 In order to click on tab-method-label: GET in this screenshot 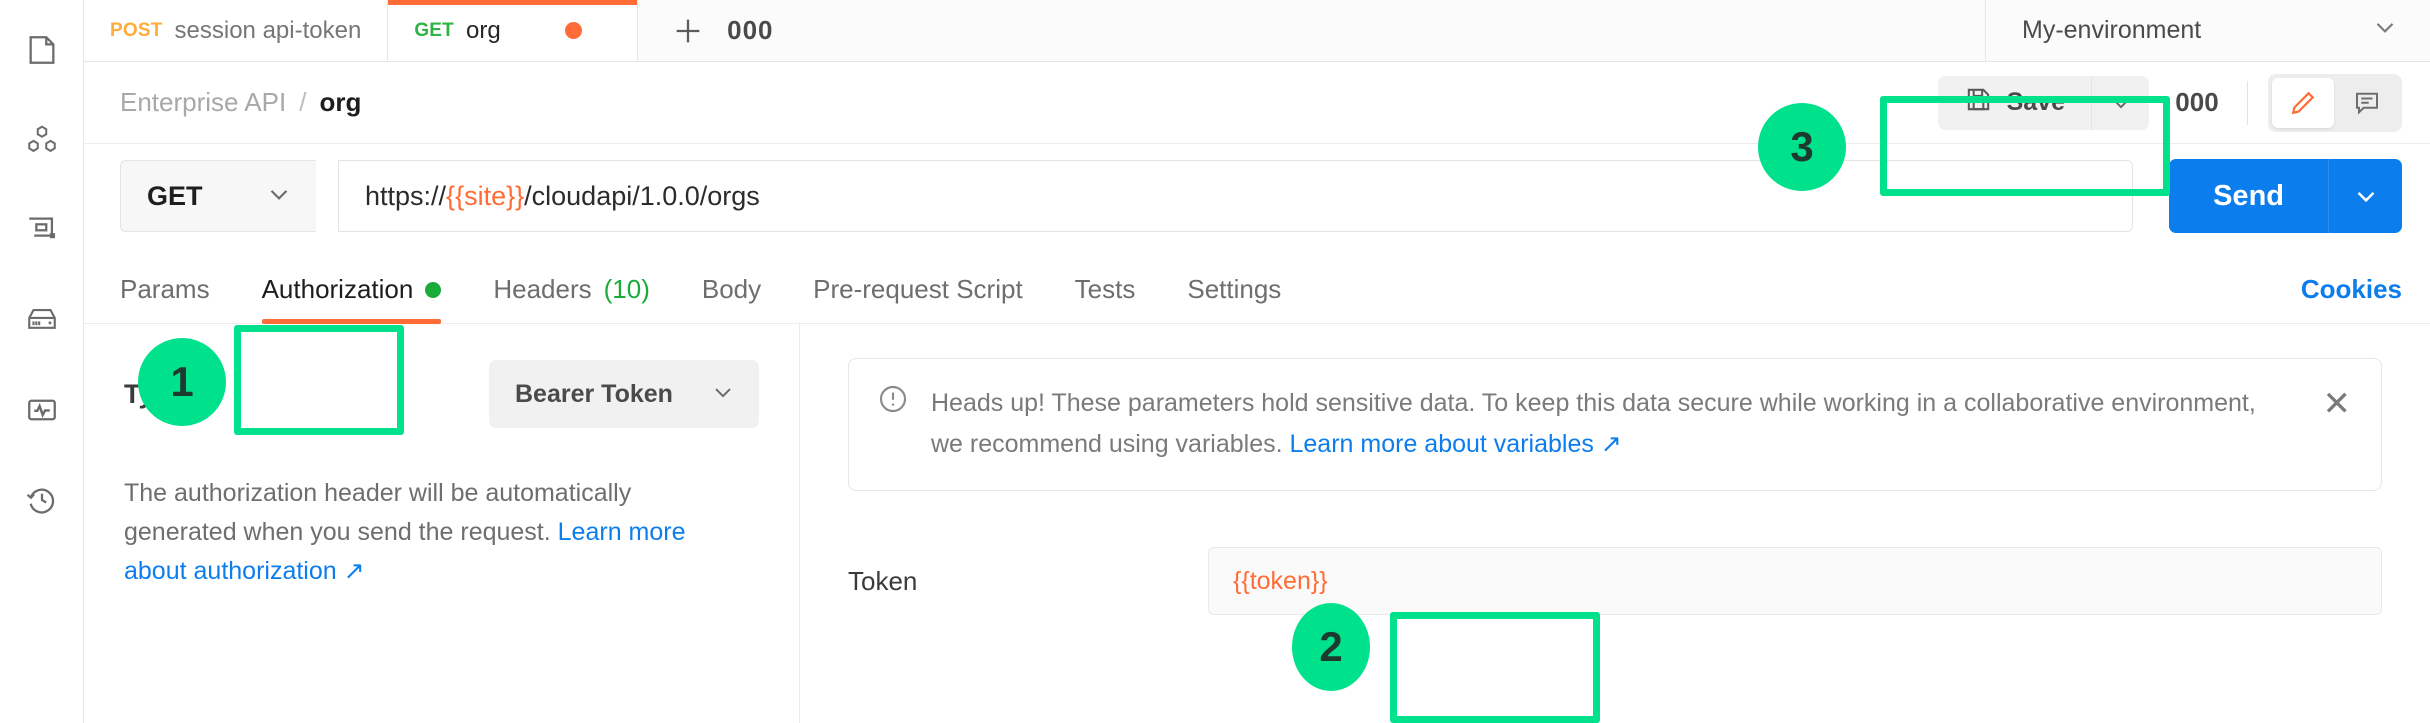, I will do `click(434, 30)`.